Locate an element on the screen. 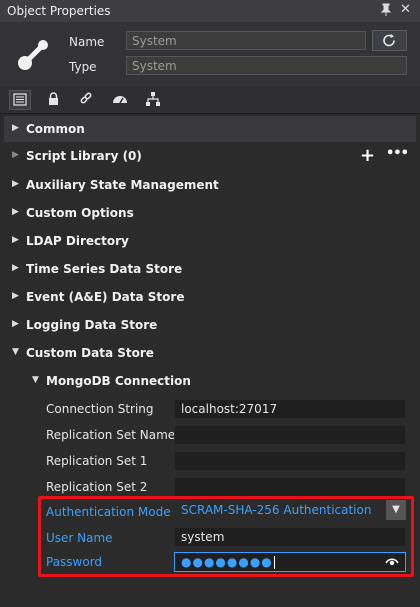  section-time-series: ▶ Time Series Data Store is located at coordinates (210, 269).